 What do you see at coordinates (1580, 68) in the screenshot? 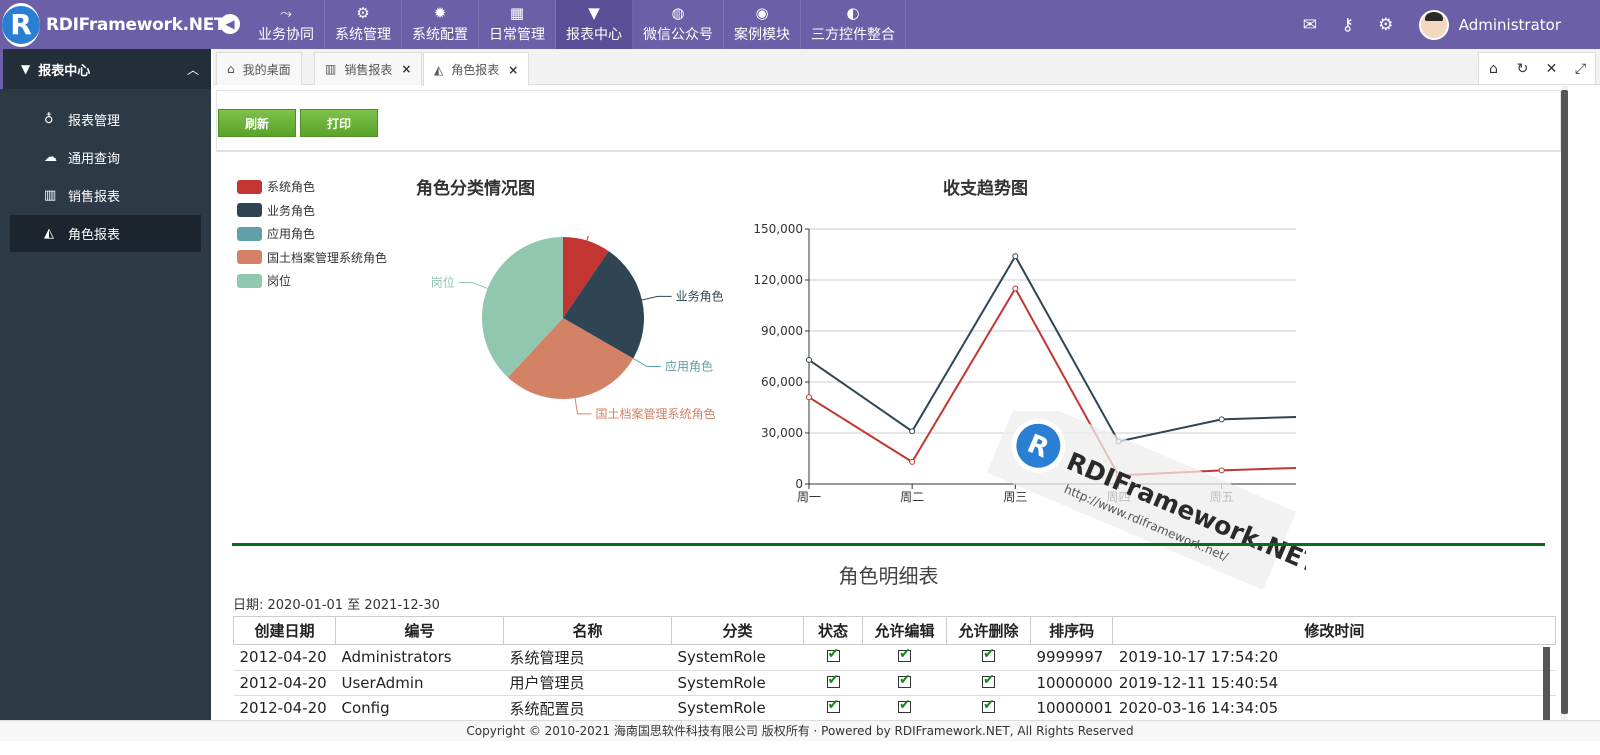
I see `fullscreen-icon: ⤢` at bounding box center [1580, 68].